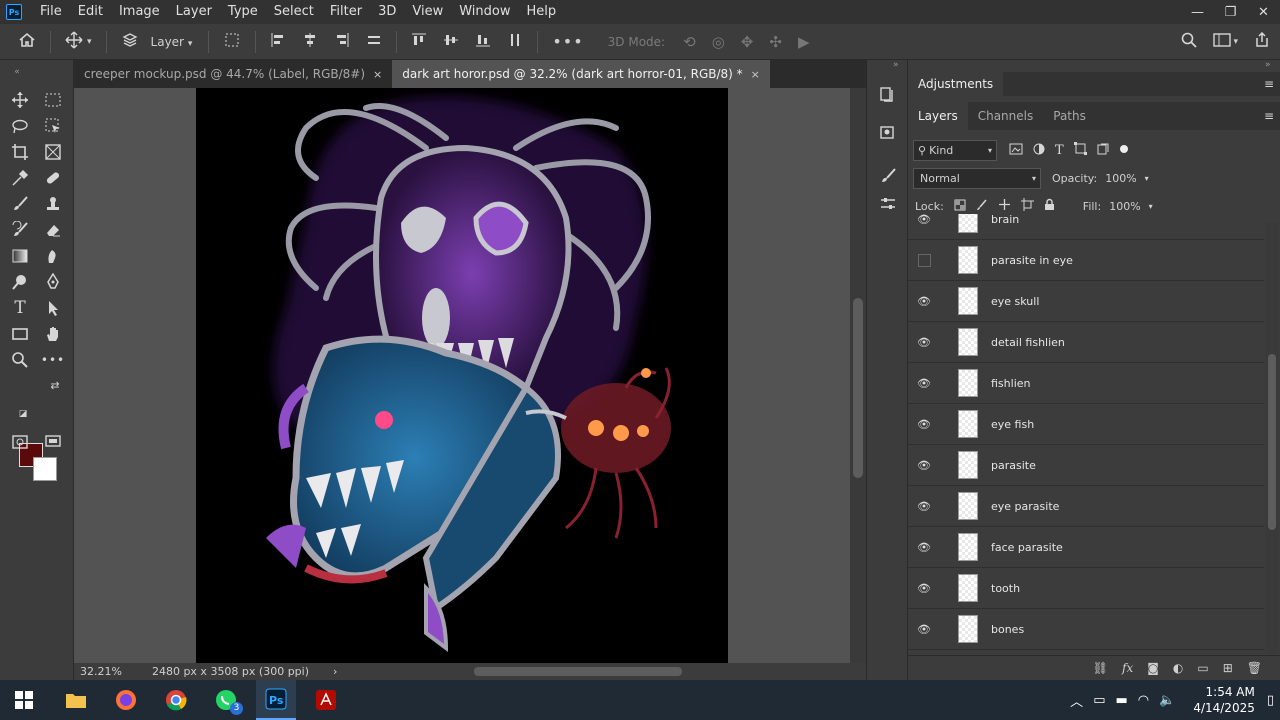 The height and width of the screenshot is (720, 1280). Describe the element at coordinates (243, 12) in the screenshot. I see `menu-type: Type` at that location.